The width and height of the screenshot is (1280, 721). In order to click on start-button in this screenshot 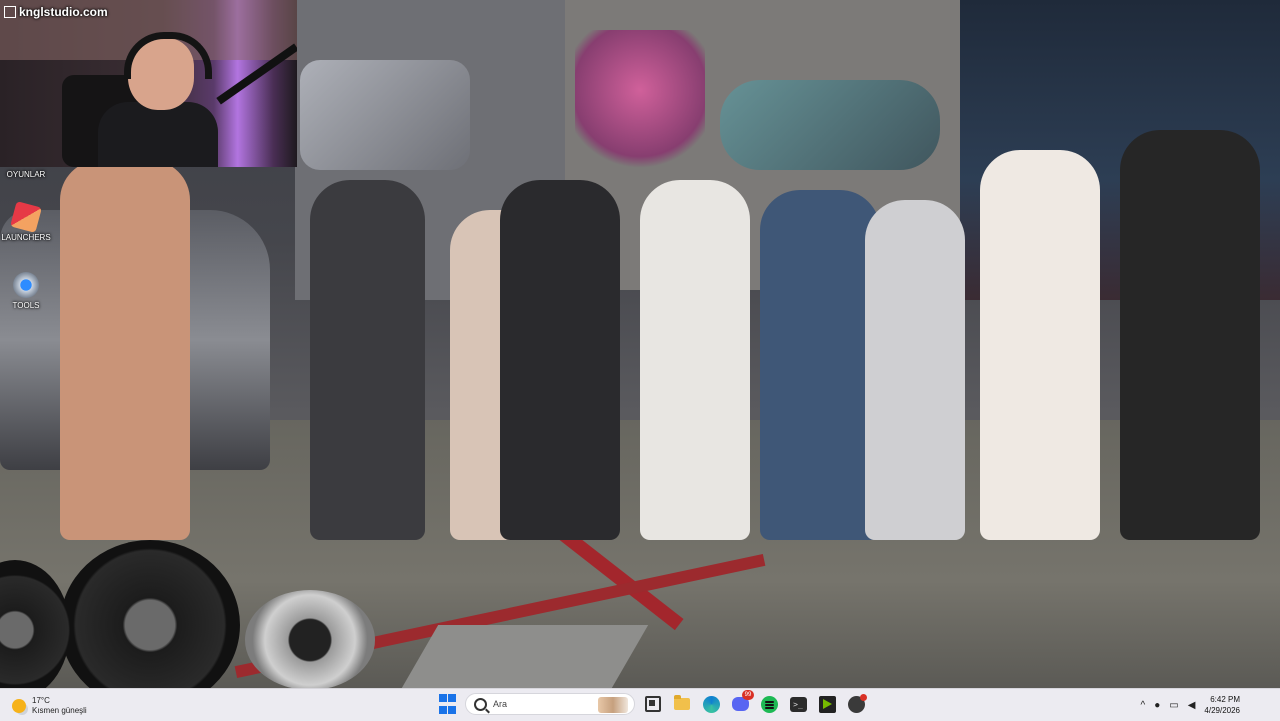, I will do `click(447, 704)`.